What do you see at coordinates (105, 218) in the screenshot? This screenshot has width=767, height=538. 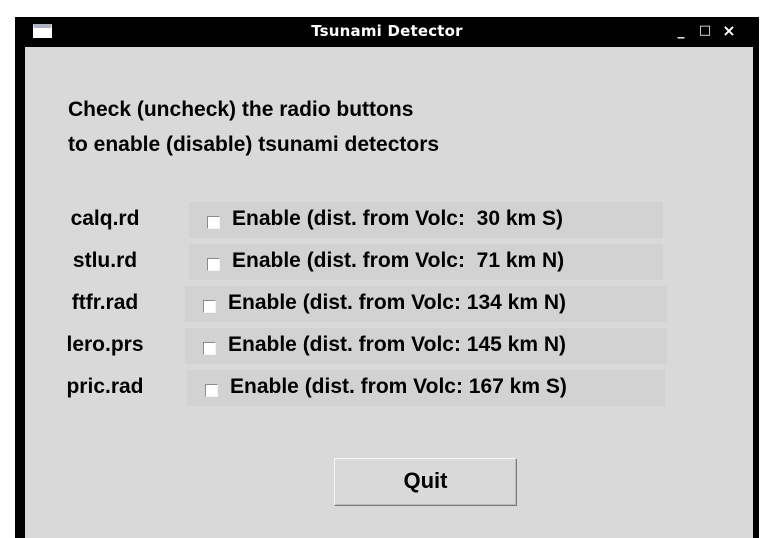 I see `detector-name-calq: calq.rd` at bounding box center [105, 218].